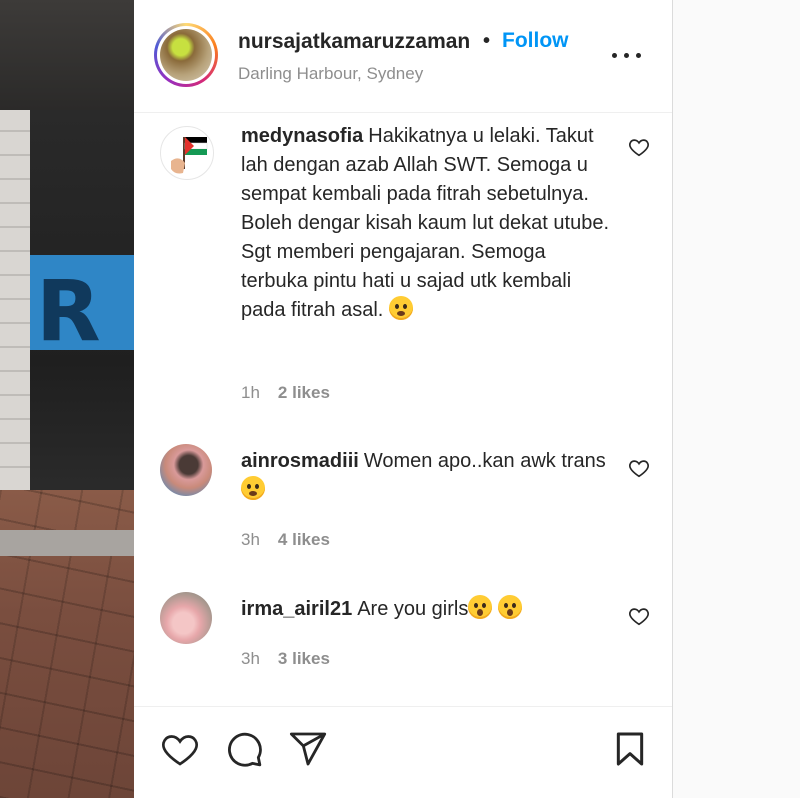  I want to click on comment-username: medynasofia, so click(302, 136).